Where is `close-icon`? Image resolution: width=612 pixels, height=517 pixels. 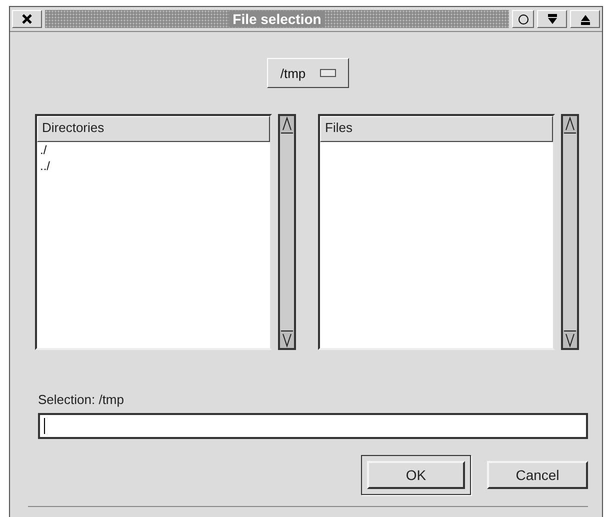 close-icon is located at coordinates (27, 19).